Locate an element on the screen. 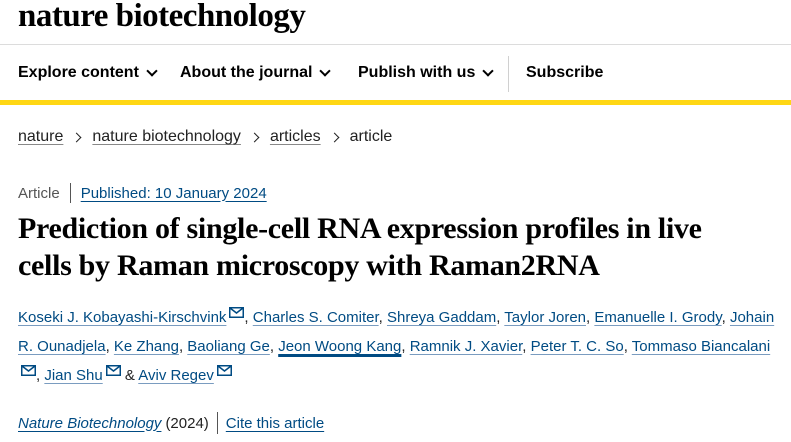 The image size is (791, 442). nav-about-label: About the journal is located at coordinates (246, 72).